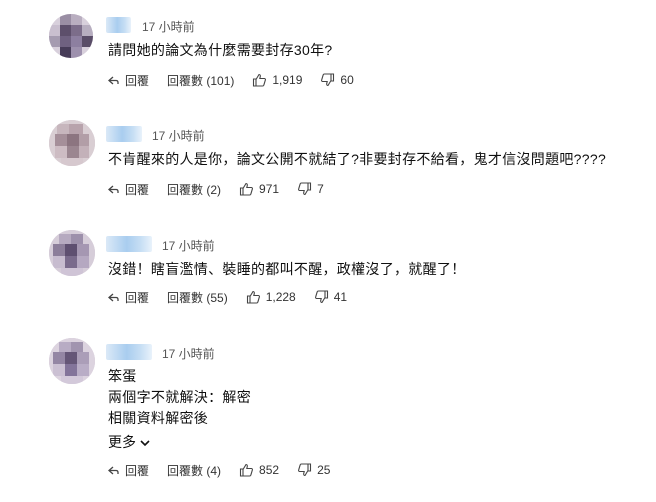 This screenshot has height=502, width=656. I want to click on comment-text-line: 相關資料解密後, so click(158, 418).